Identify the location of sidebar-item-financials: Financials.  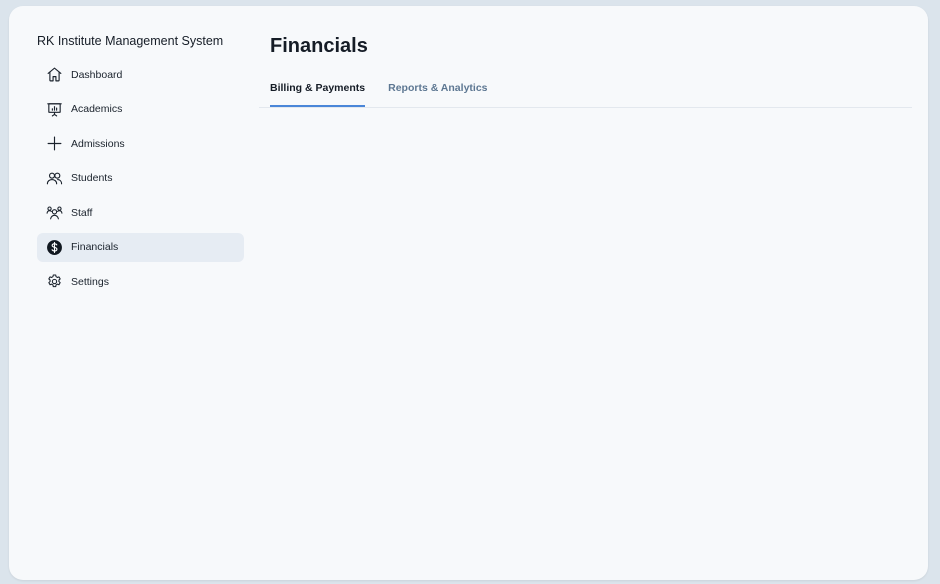
(140, 247).